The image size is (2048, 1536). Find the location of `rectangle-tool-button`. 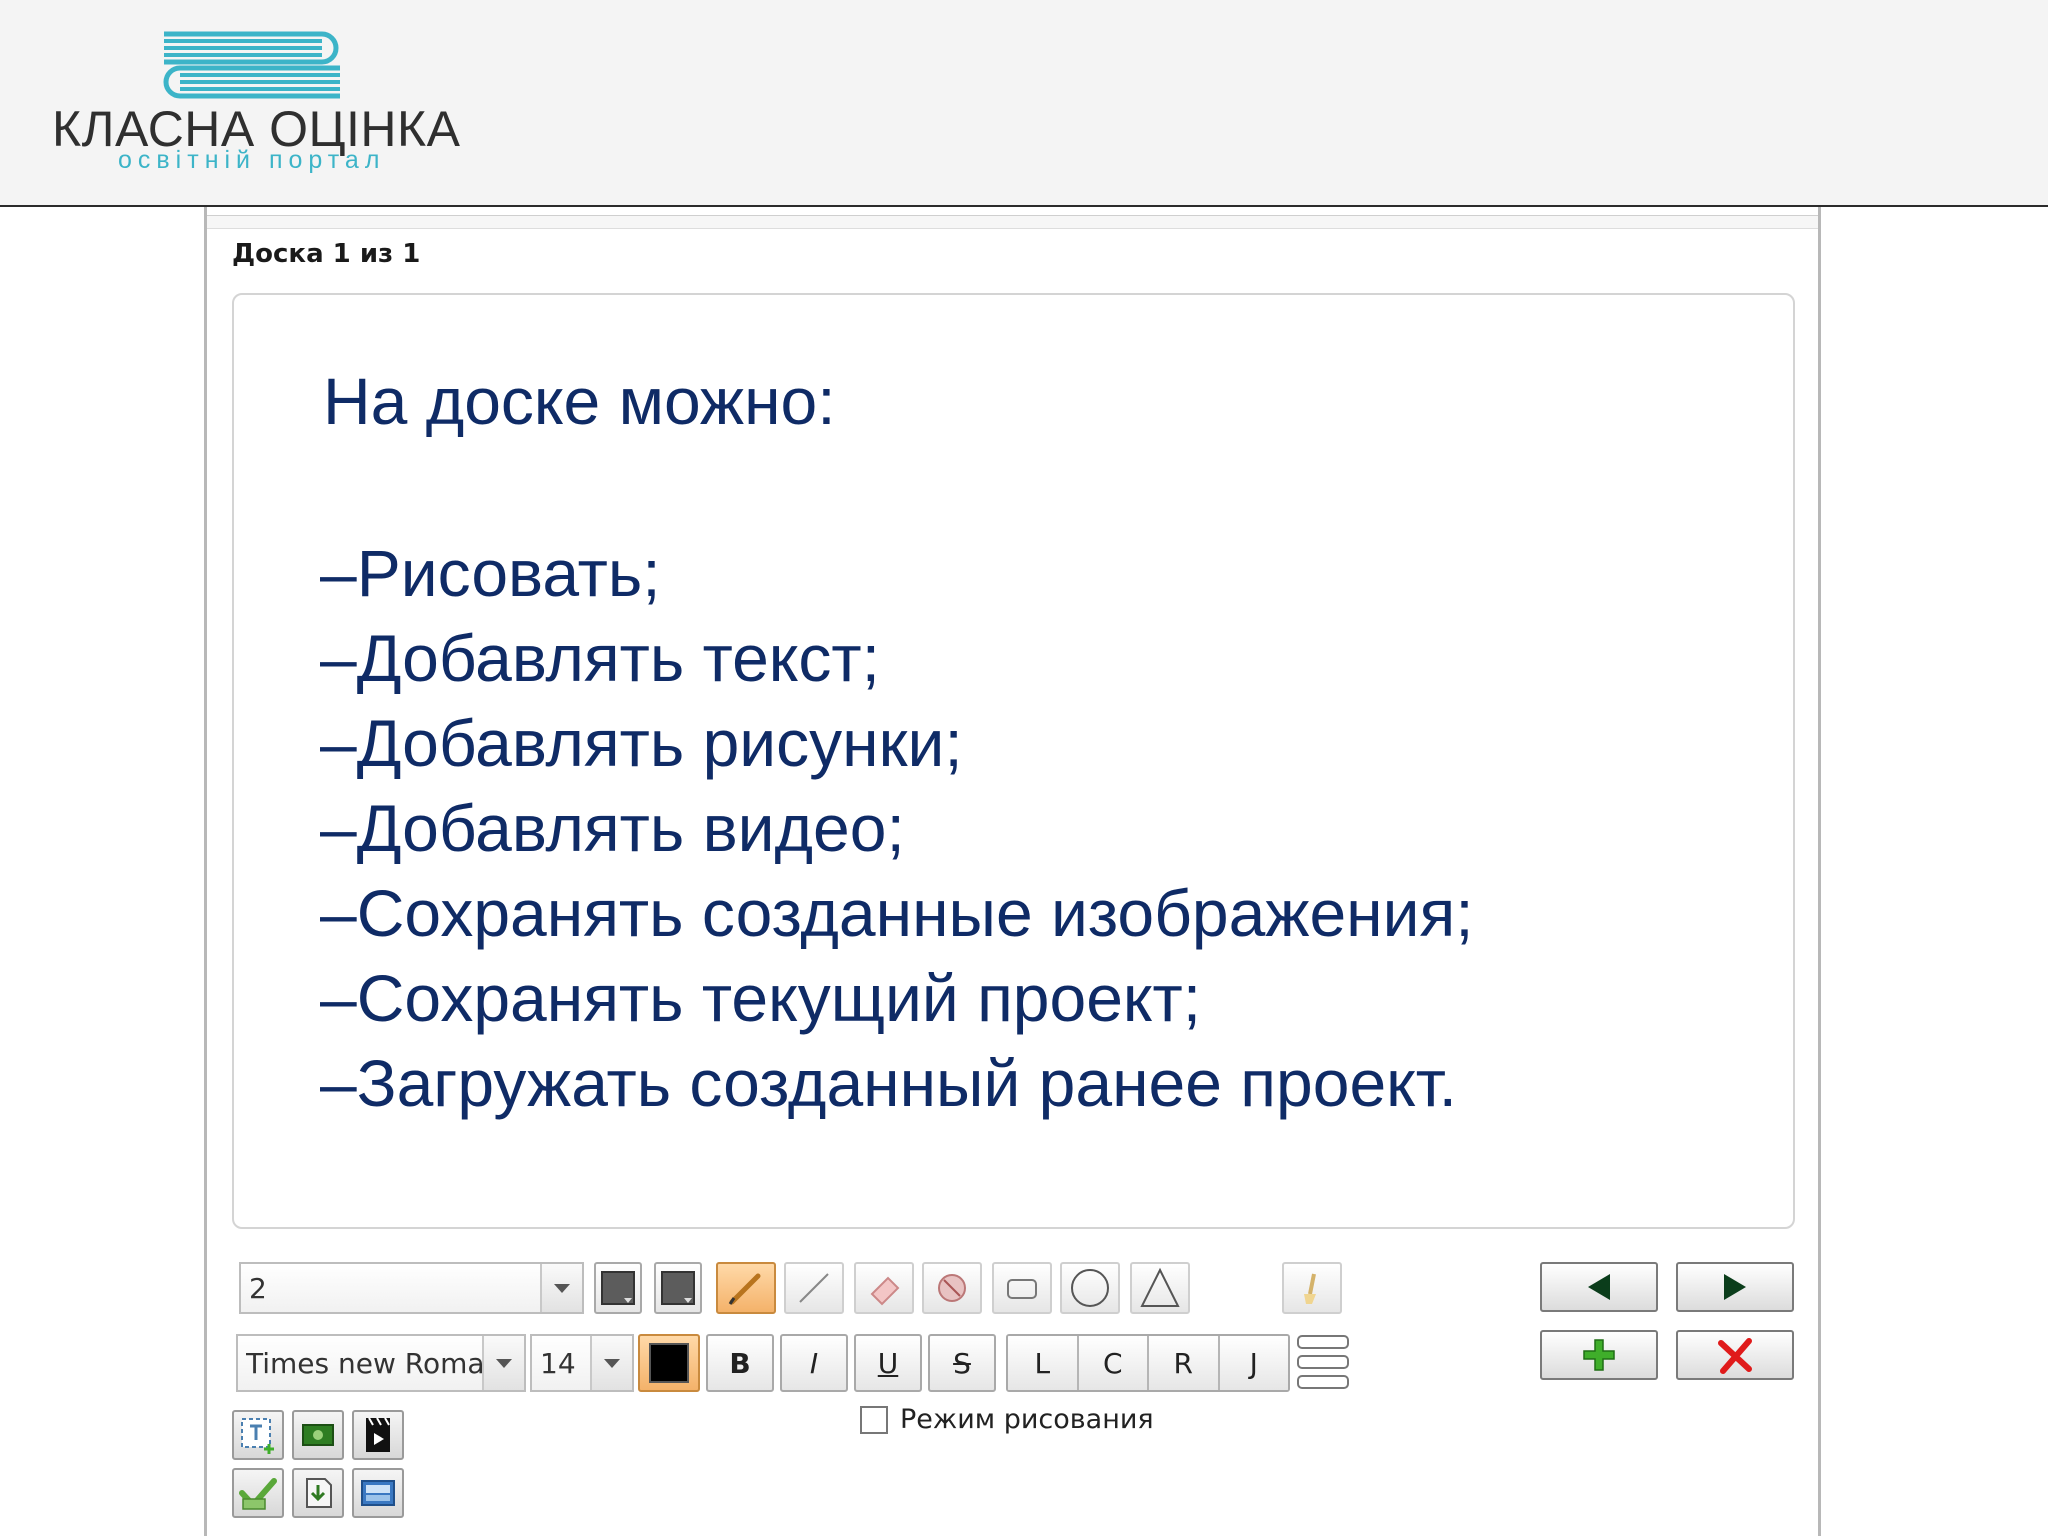

rectangle-tool-button is located at coordinates (1022, 1288).